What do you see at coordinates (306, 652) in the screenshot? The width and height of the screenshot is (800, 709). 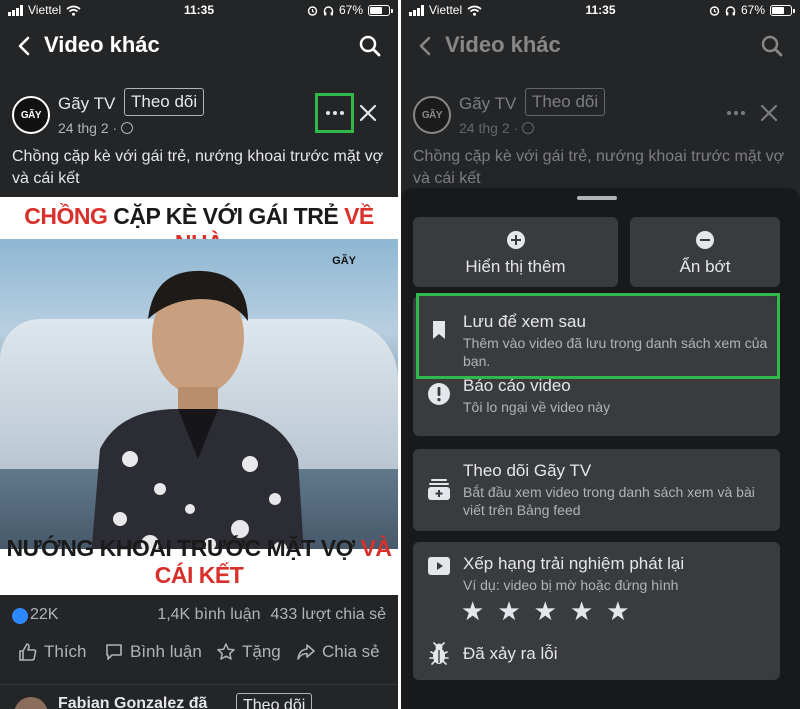 I see `share-icon` at bounding box center [306, 652].